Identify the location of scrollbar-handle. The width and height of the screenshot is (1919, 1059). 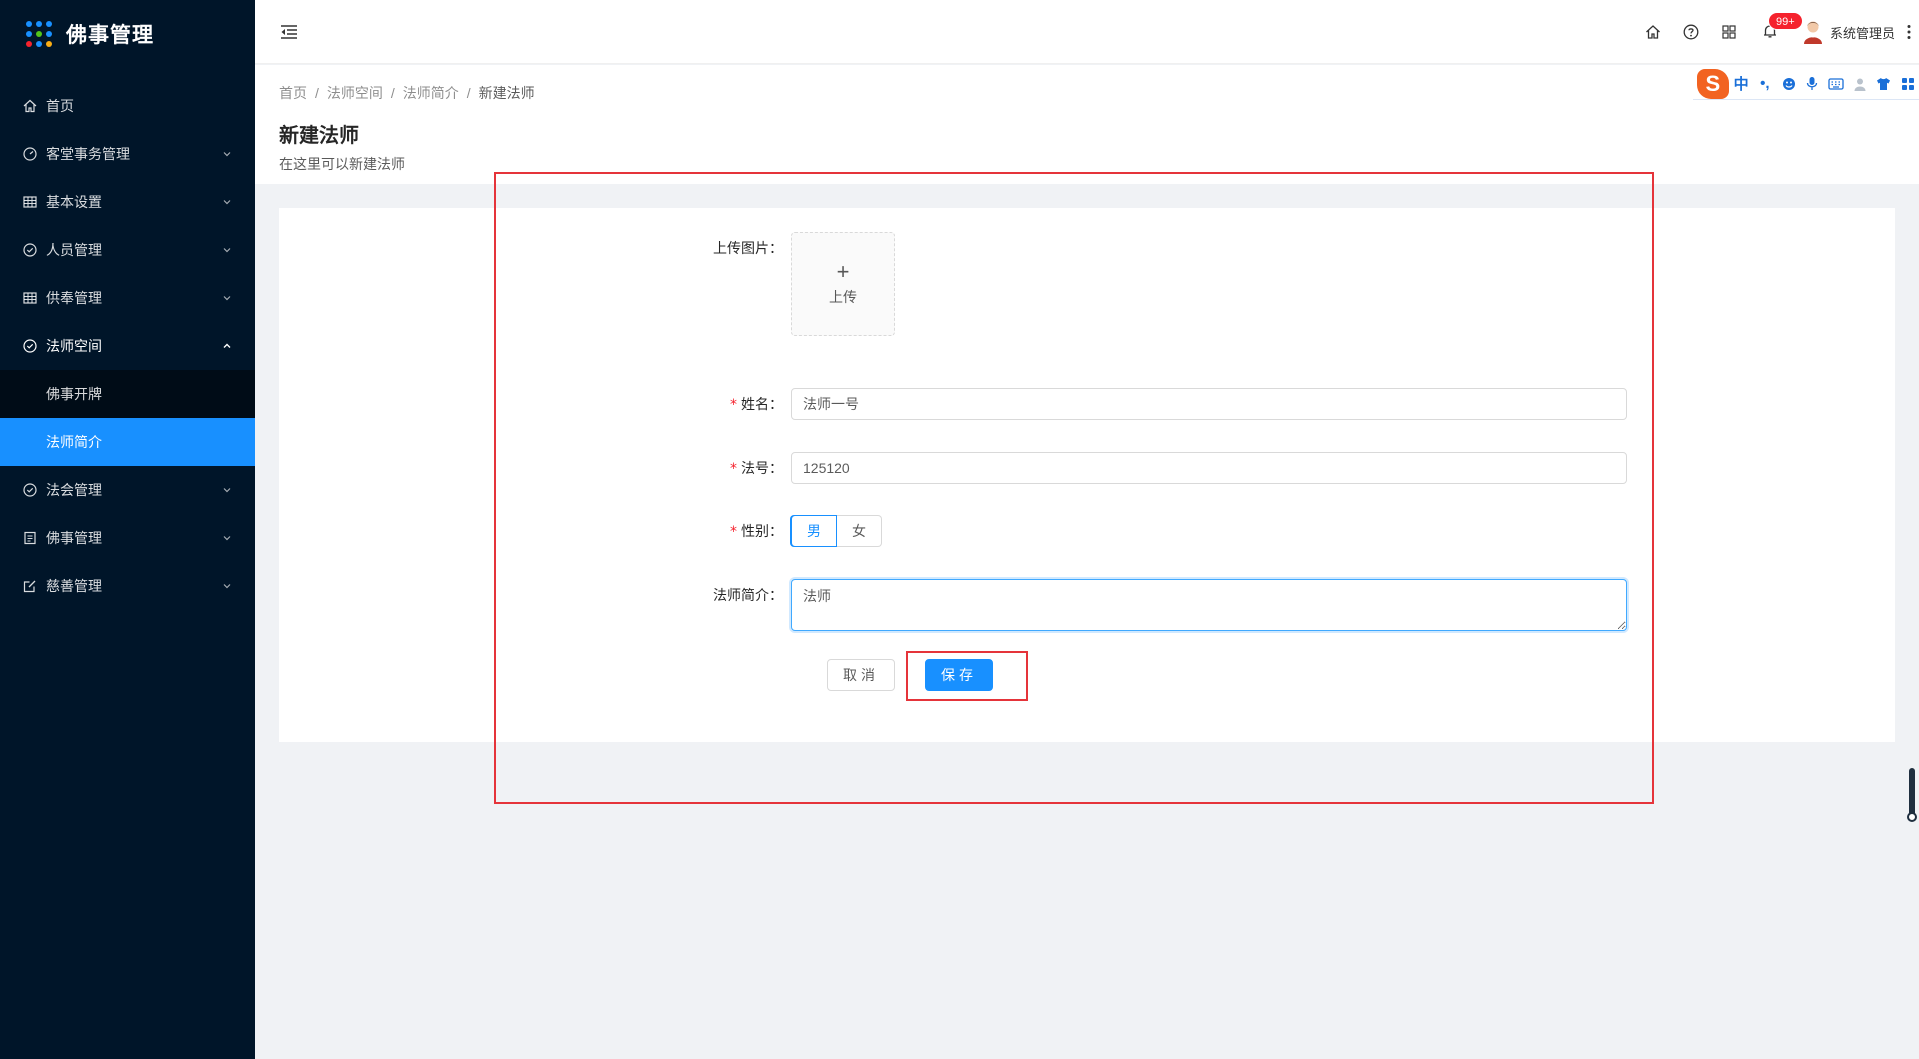
(1912, 817).